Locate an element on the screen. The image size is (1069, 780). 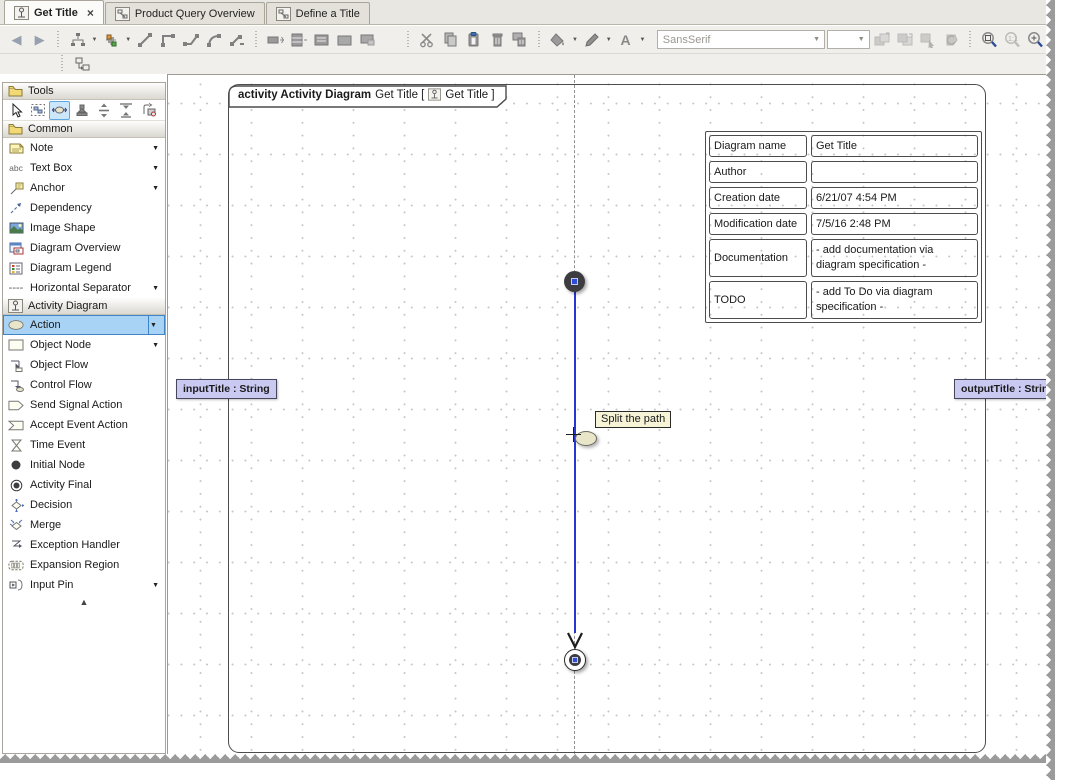
show-containment-button is located at coordinates (82, 64).